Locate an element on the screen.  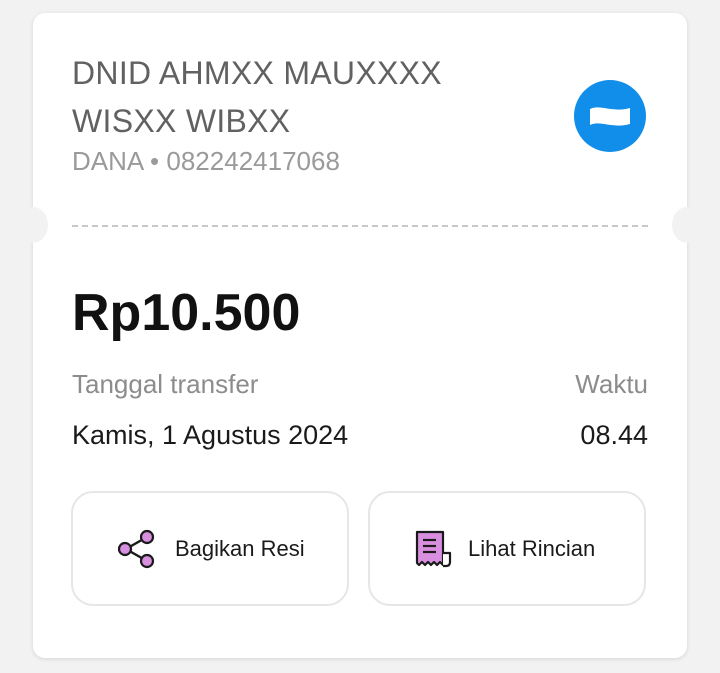
ticket-notch-right is located at coordinates (687, 225).